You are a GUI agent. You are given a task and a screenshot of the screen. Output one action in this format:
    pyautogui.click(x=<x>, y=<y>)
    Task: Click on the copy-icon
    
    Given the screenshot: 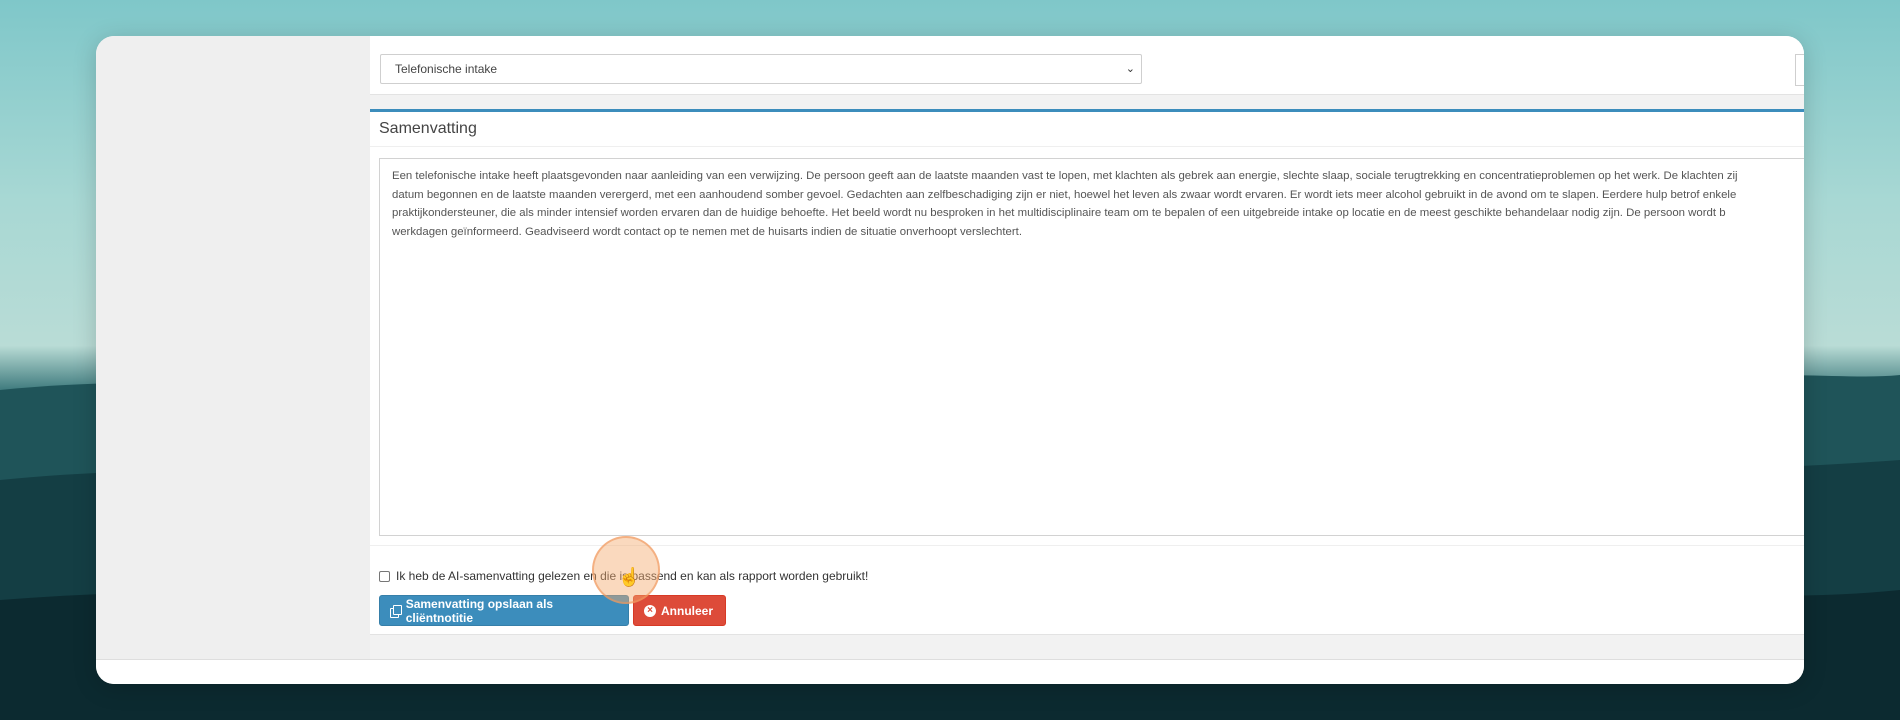 What is the action you would take?
    pyautogui.click(x=396, y=611)
    